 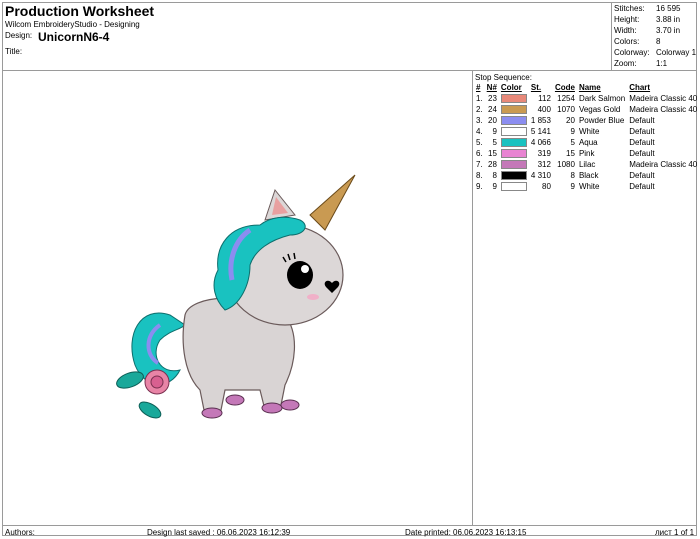 What do you see at coordinates (14, 51) in the screenshot?
I see `title-label: Title:` at bounding box center [14, 51].